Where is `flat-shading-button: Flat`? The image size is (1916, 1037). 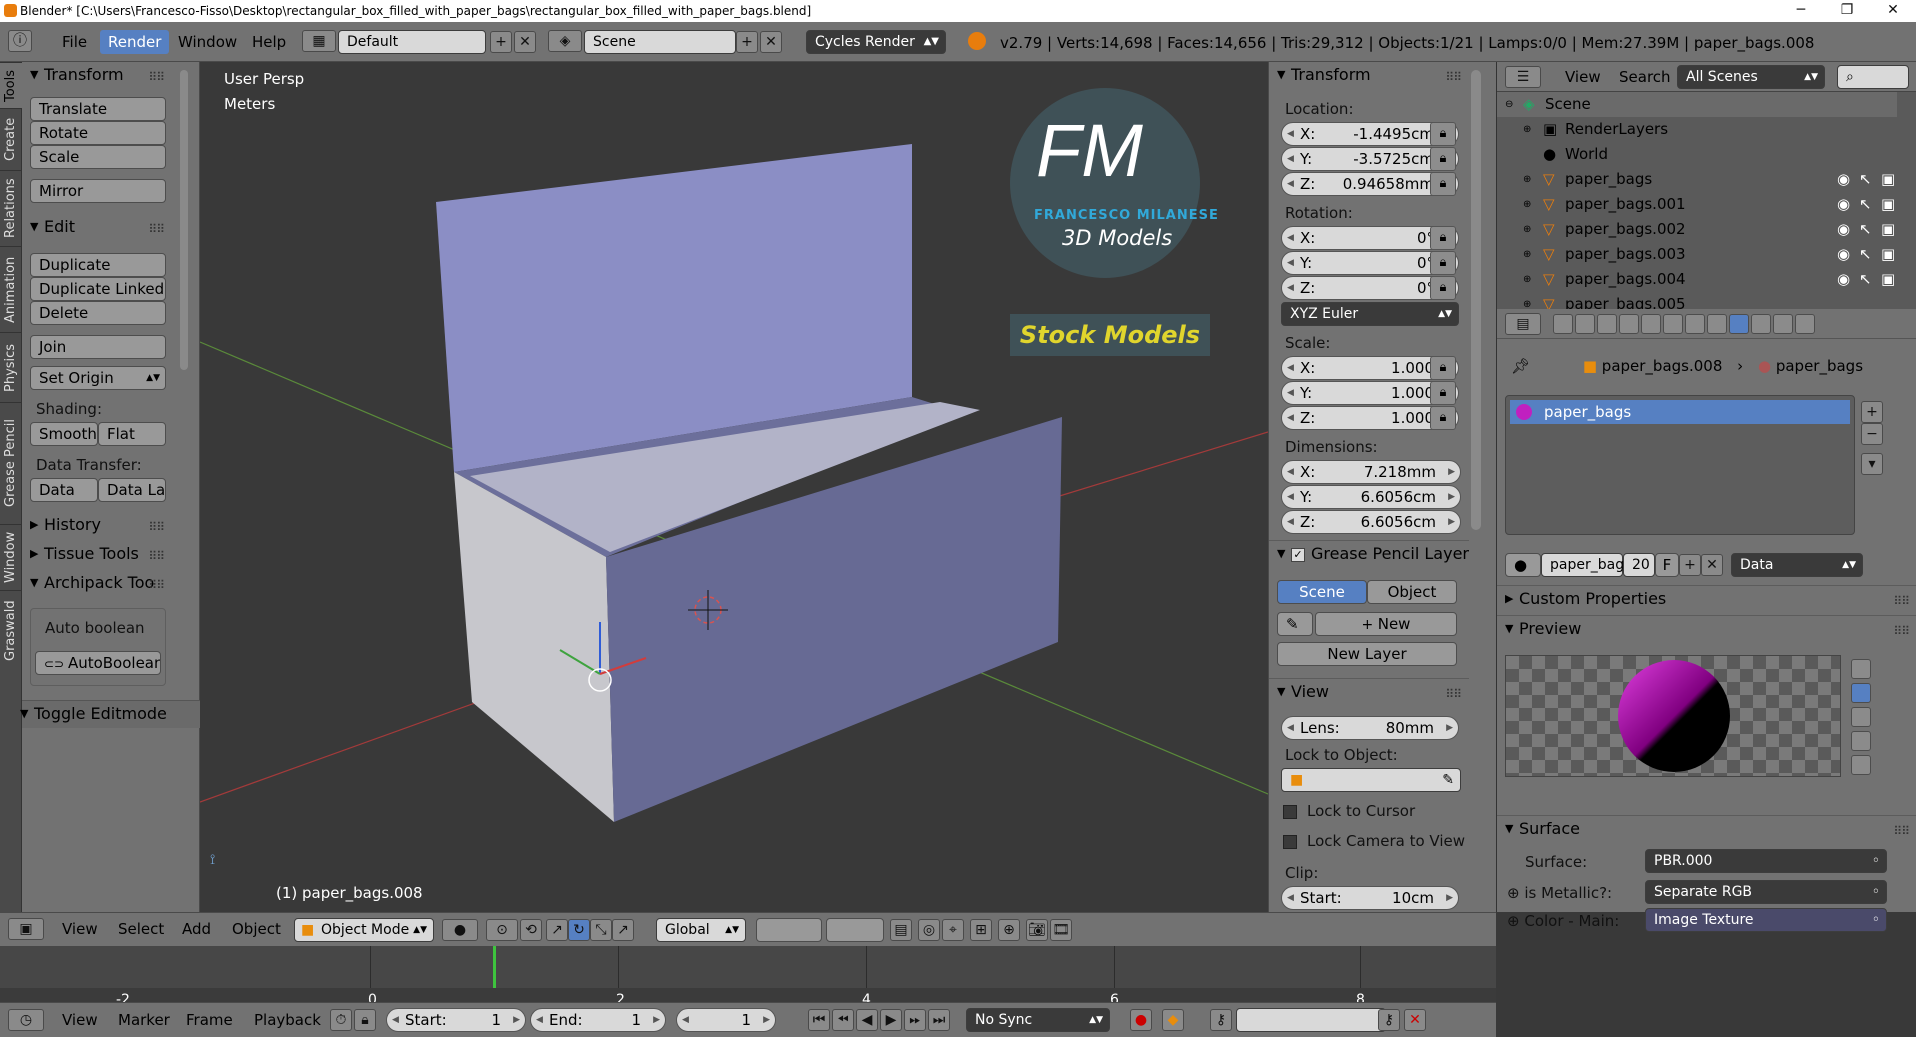 flat-shading-button: Flat is located at coordinates (132, 434).